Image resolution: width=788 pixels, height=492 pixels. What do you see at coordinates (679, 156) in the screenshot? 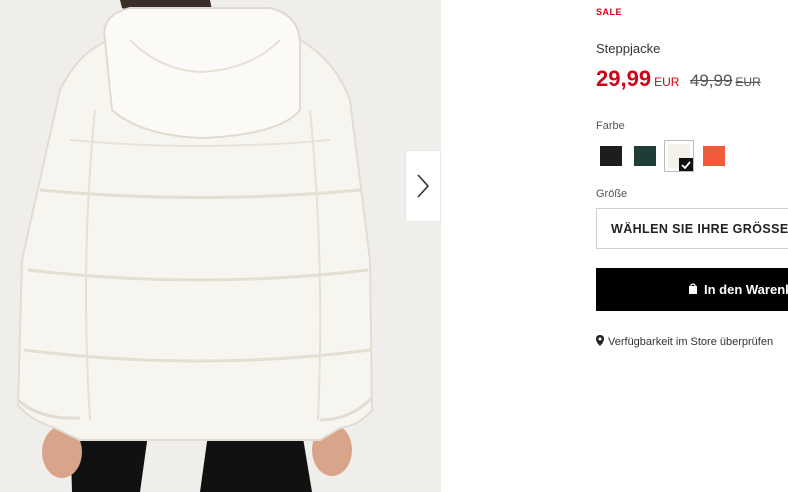
I see `color-swatch-white` at bounding box center [679, 156].